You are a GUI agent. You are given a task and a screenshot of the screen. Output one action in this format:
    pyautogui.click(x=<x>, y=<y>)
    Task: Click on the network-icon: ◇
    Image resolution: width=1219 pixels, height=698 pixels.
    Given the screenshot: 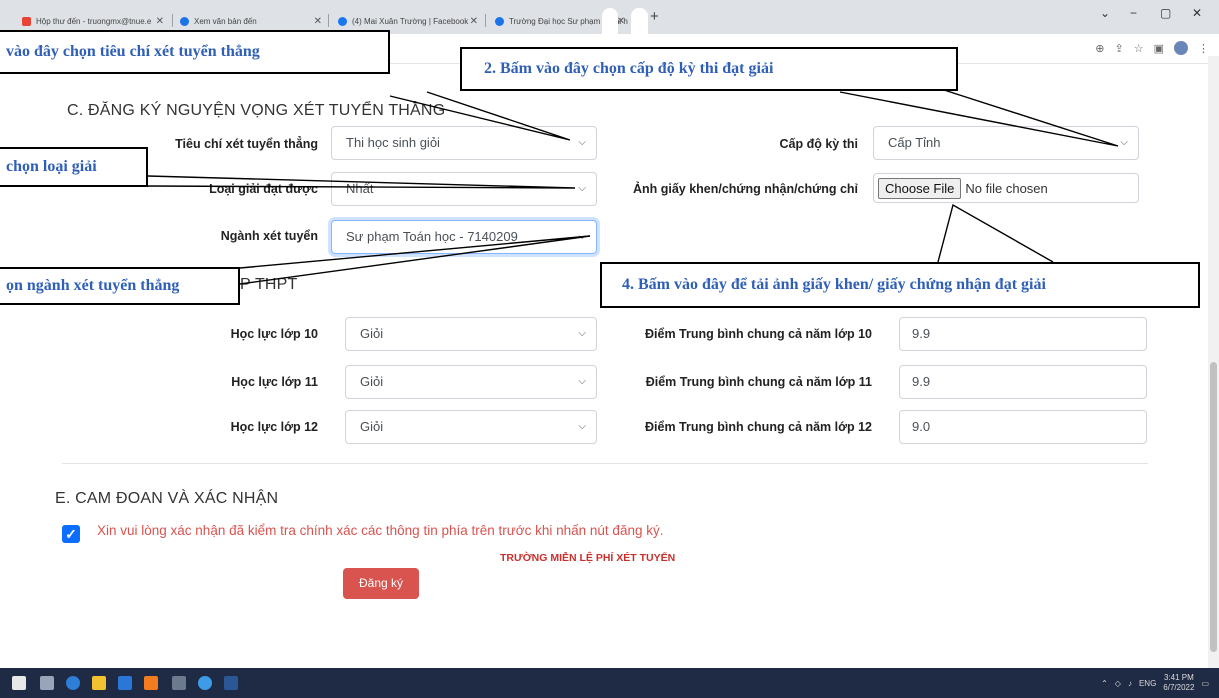 What is the action you would take?
    pyautogui.click(x=1118, y=683)
    